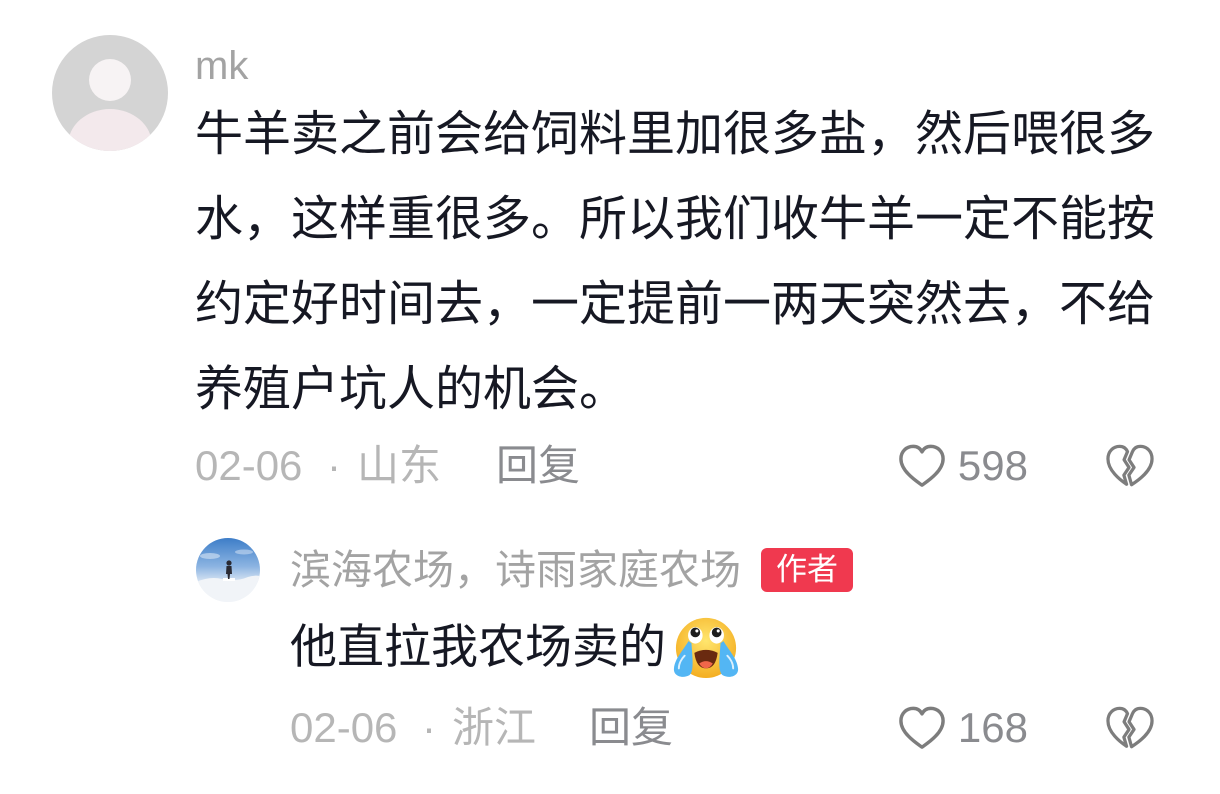  I want to click on like-button: 168, so click(962, 728).